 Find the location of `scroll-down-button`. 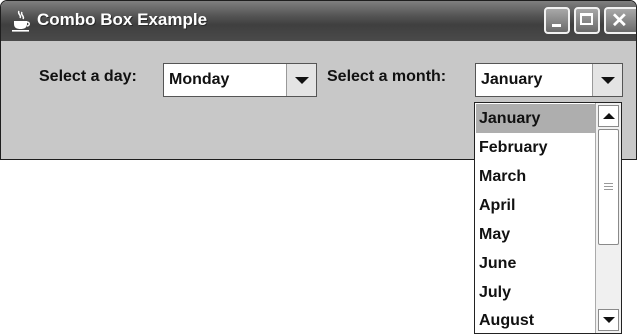

scroll-down-button is located at coordinates (608, 320).